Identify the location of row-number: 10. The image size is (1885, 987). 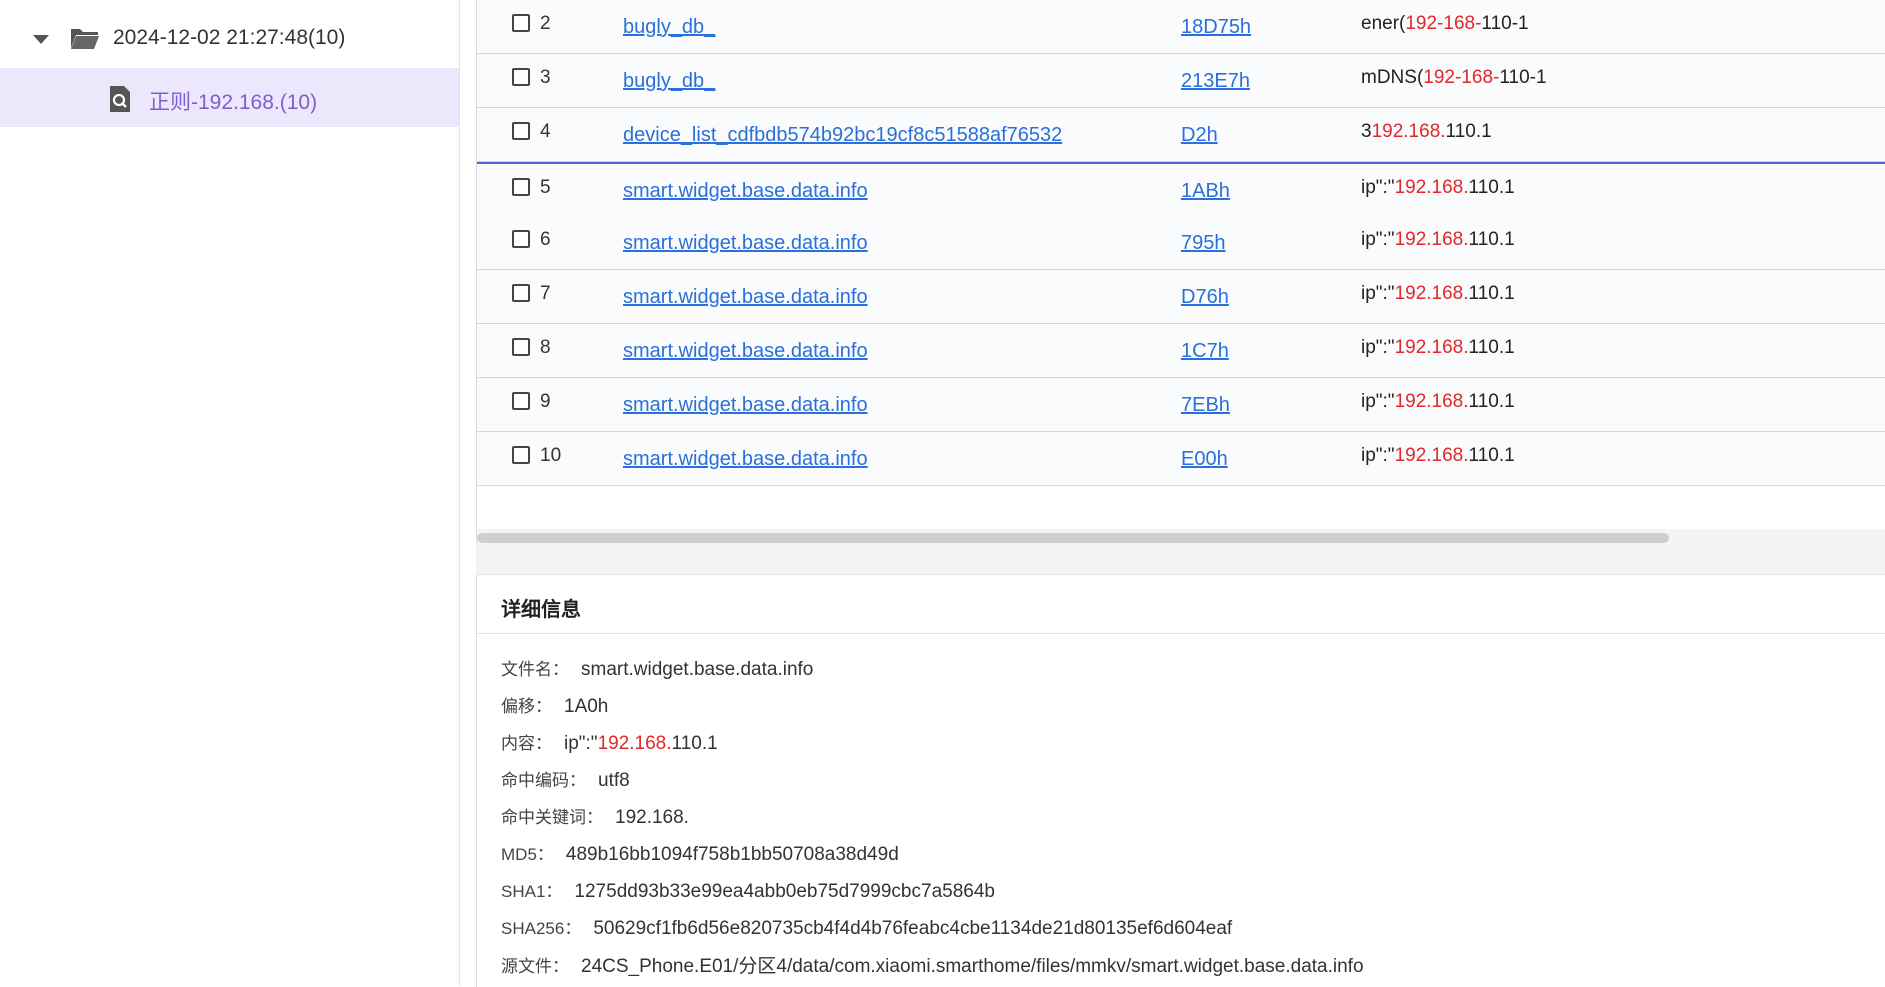
(551, 455).